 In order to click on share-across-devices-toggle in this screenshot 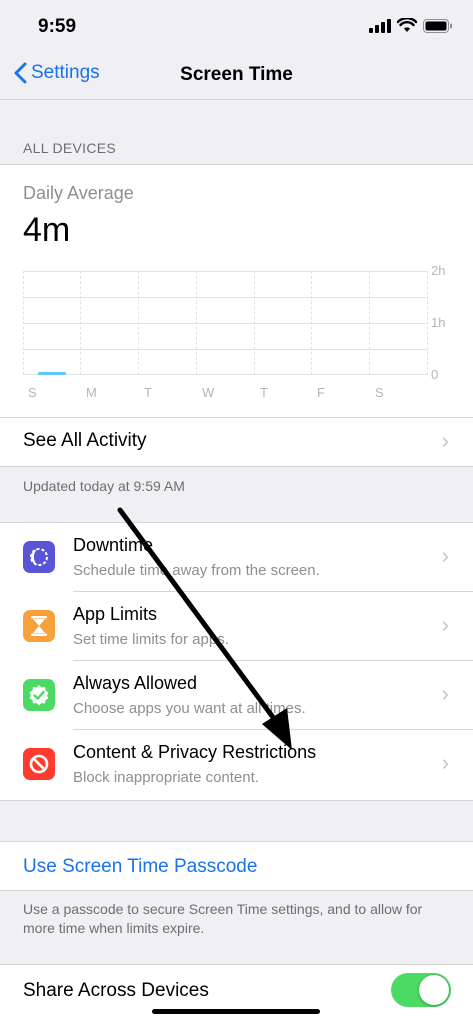, I will do `click(421, 990)`.